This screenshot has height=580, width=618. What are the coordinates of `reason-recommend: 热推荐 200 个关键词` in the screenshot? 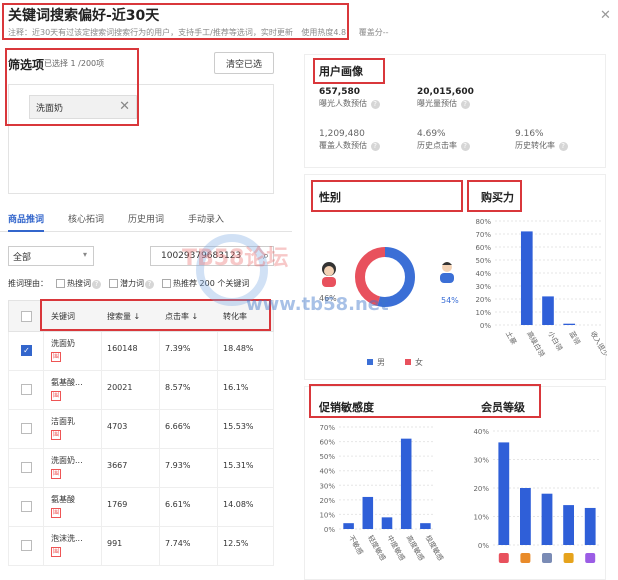 It's located at (205, 283).